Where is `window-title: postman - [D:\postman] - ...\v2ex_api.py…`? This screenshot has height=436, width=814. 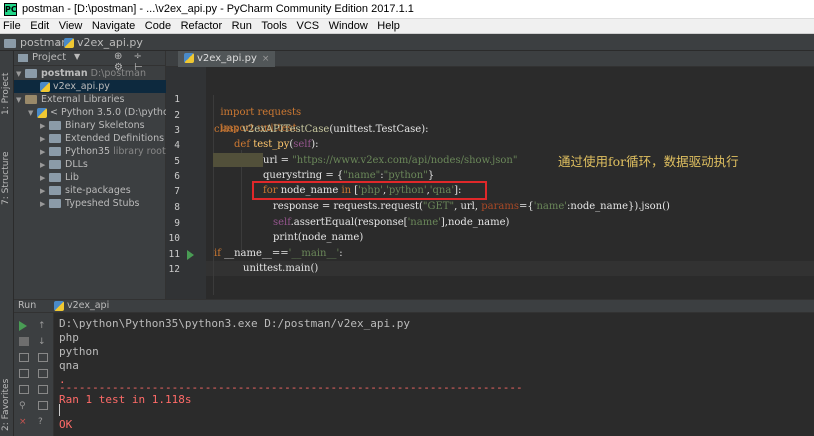 window-title: postman - [D:\postman] - ...\v2ex_api.py… is located at coordinates (218, 9).